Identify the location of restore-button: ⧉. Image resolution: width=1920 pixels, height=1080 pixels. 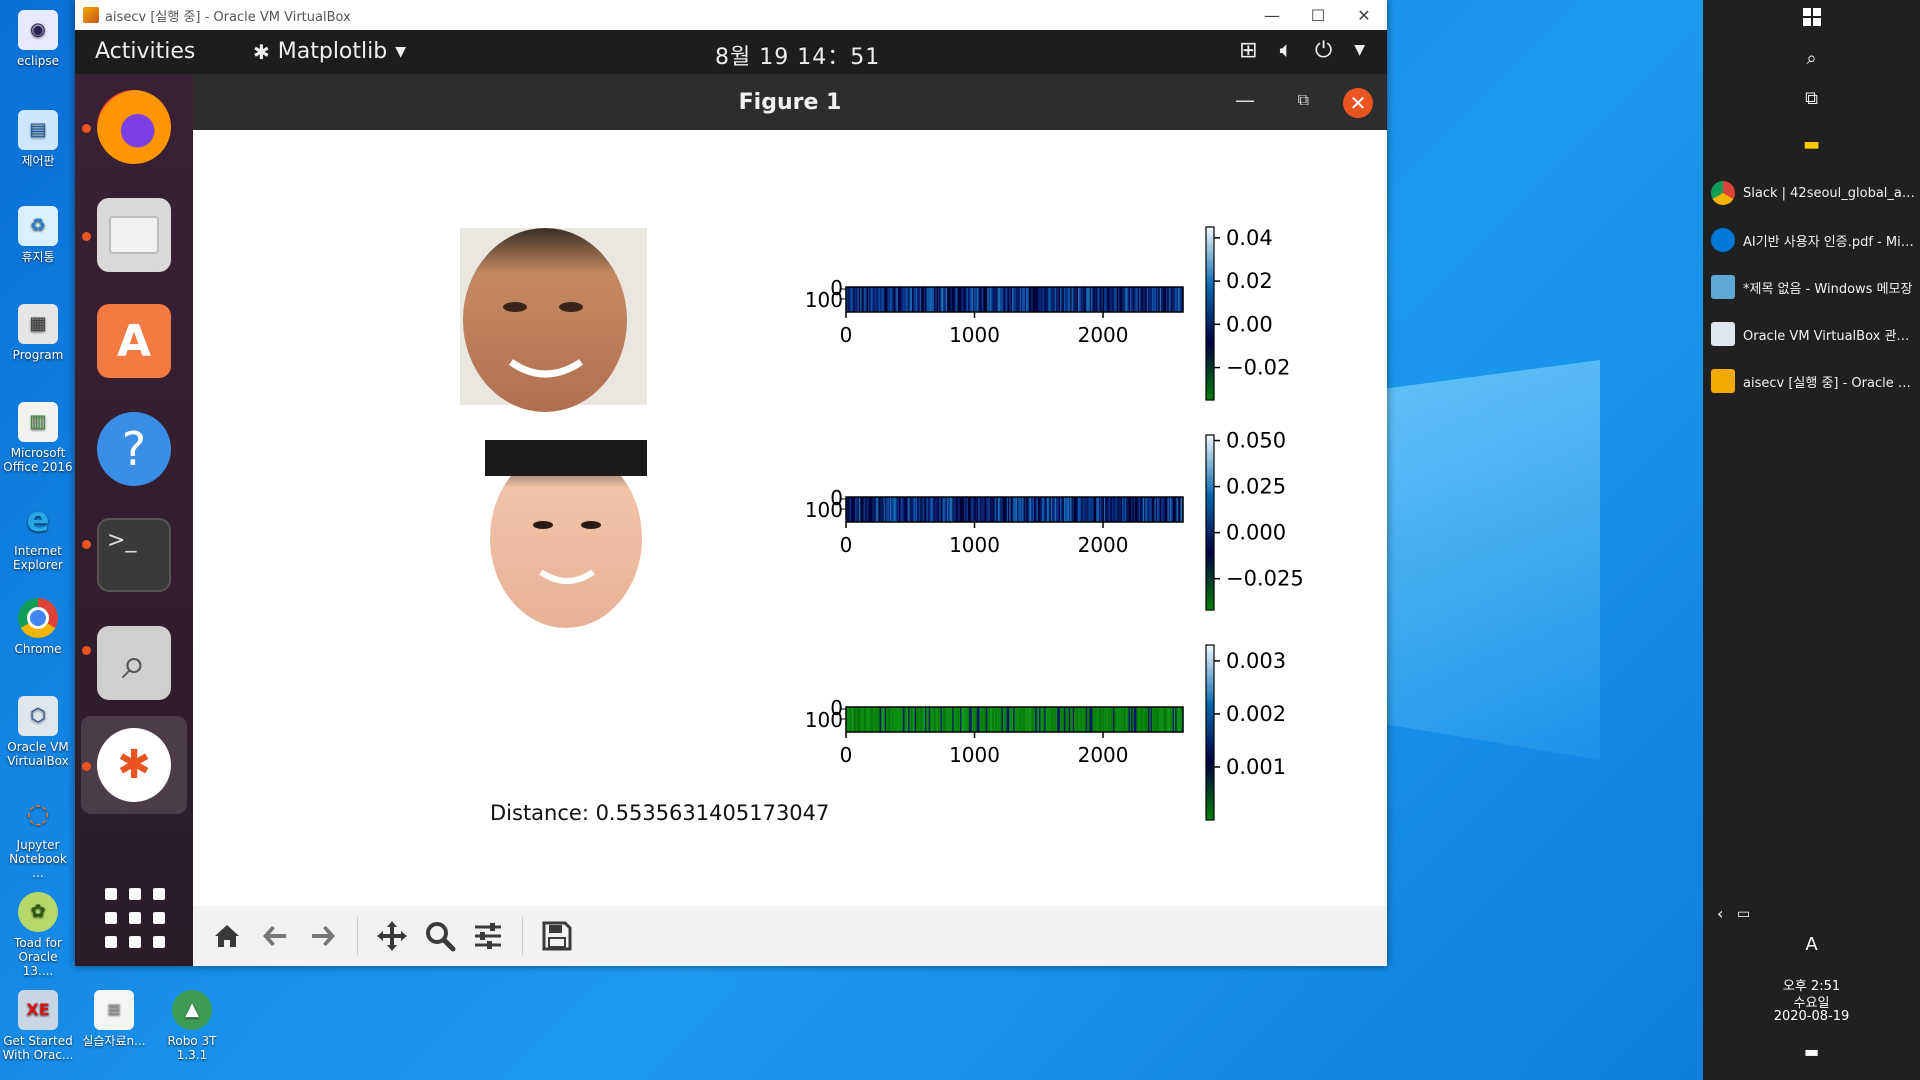
(1303, 100).